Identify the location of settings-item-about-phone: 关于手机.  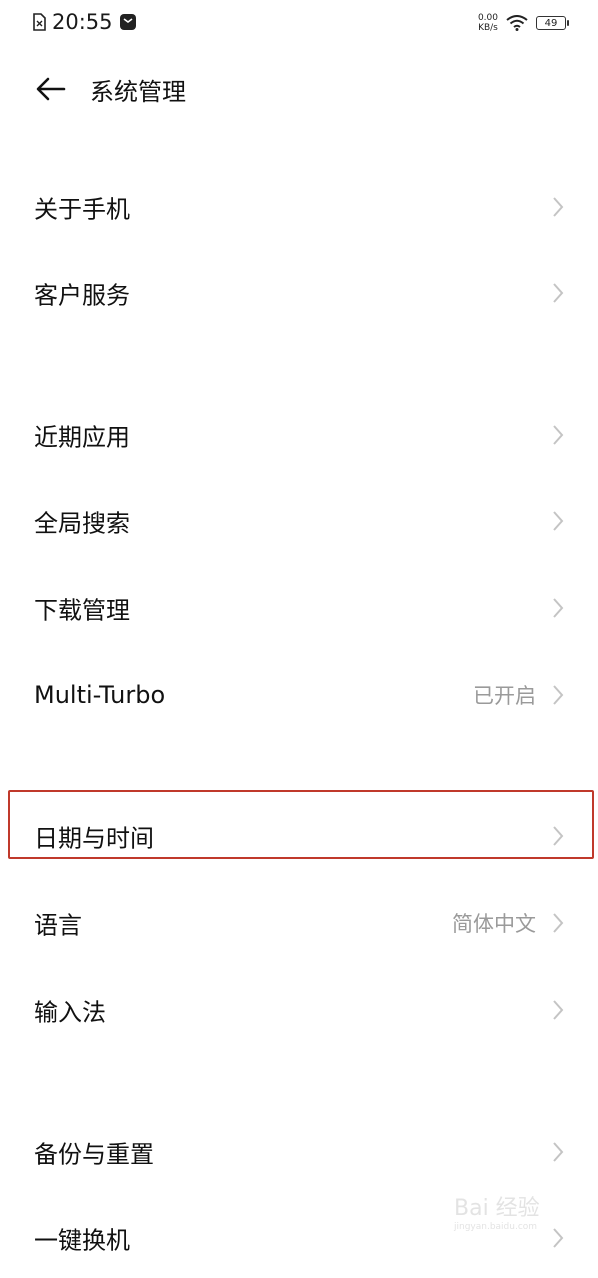
(299, 207).